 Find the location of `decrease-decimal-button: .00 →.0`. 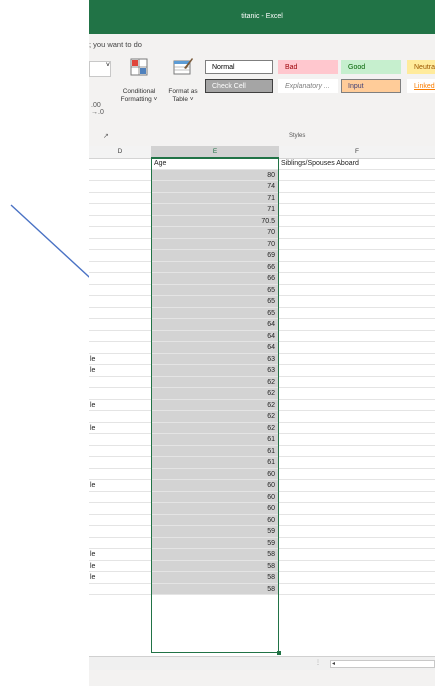

decrease-decimal-button: .00 →.0 is located at coordinates (97, 109).